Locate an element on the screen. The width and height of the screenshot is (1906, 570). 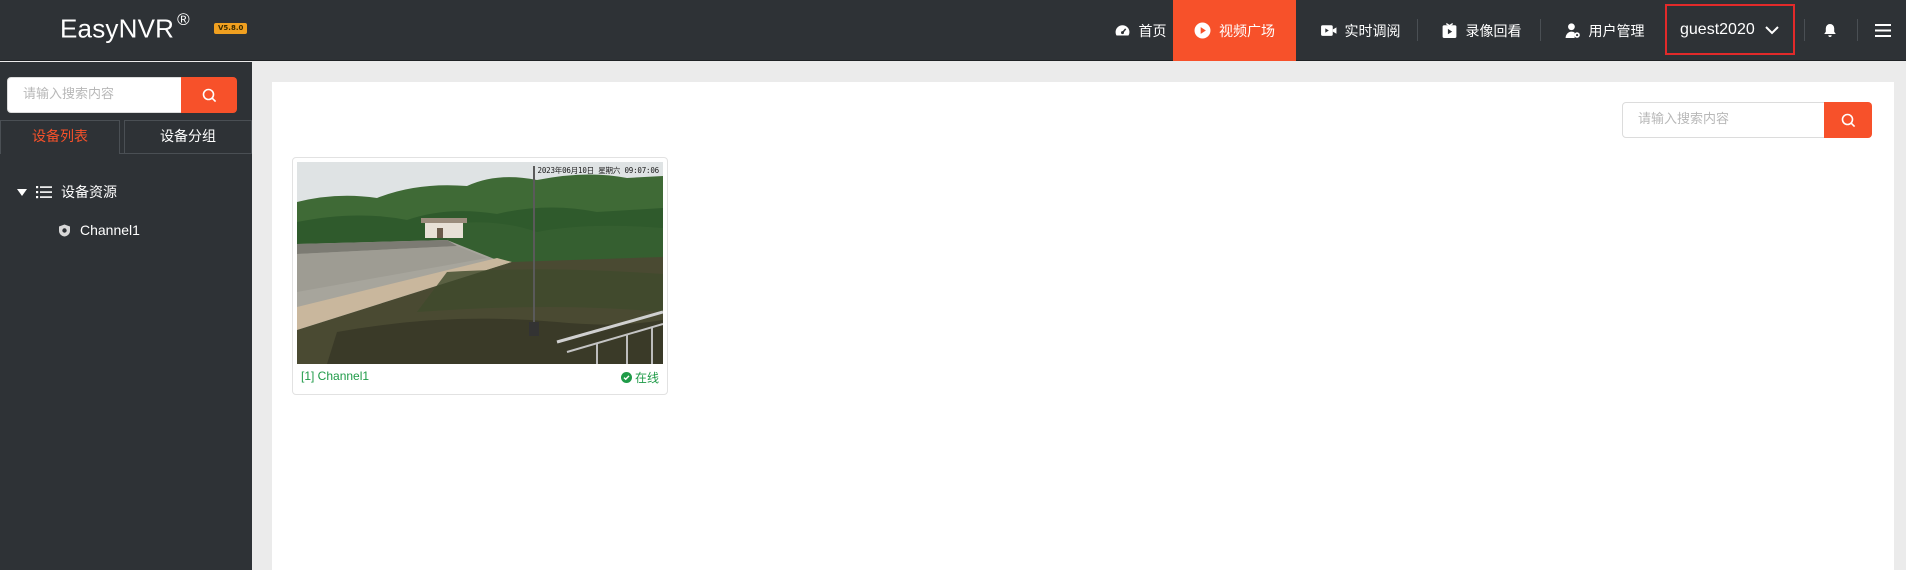
sidebar-search-input: 请输入搜索内容 is located at coordinates (94, 95).